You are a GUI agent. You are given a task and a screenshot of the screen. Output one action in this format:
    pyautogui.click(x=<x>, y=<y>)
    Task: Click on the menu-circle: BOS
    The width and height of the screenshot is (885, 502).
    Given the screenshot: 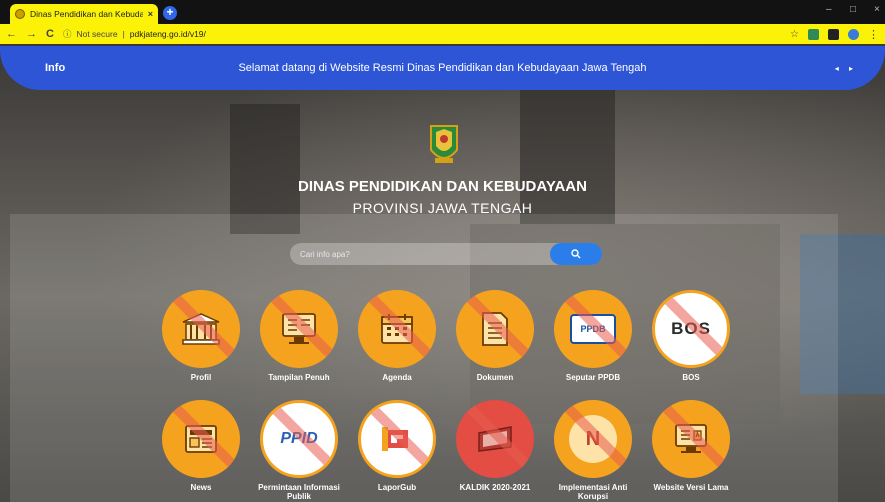 What is the action you would take?
    pyautogui.click(x=691, y=329)
    